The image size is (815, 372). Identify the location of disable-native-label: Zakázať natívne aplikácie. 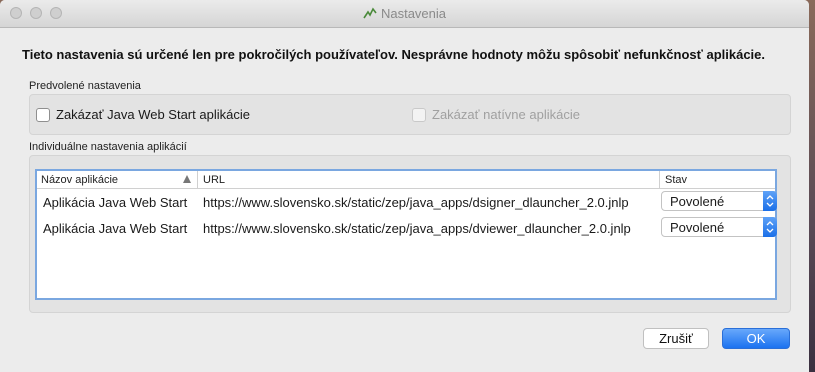
(506, 114).